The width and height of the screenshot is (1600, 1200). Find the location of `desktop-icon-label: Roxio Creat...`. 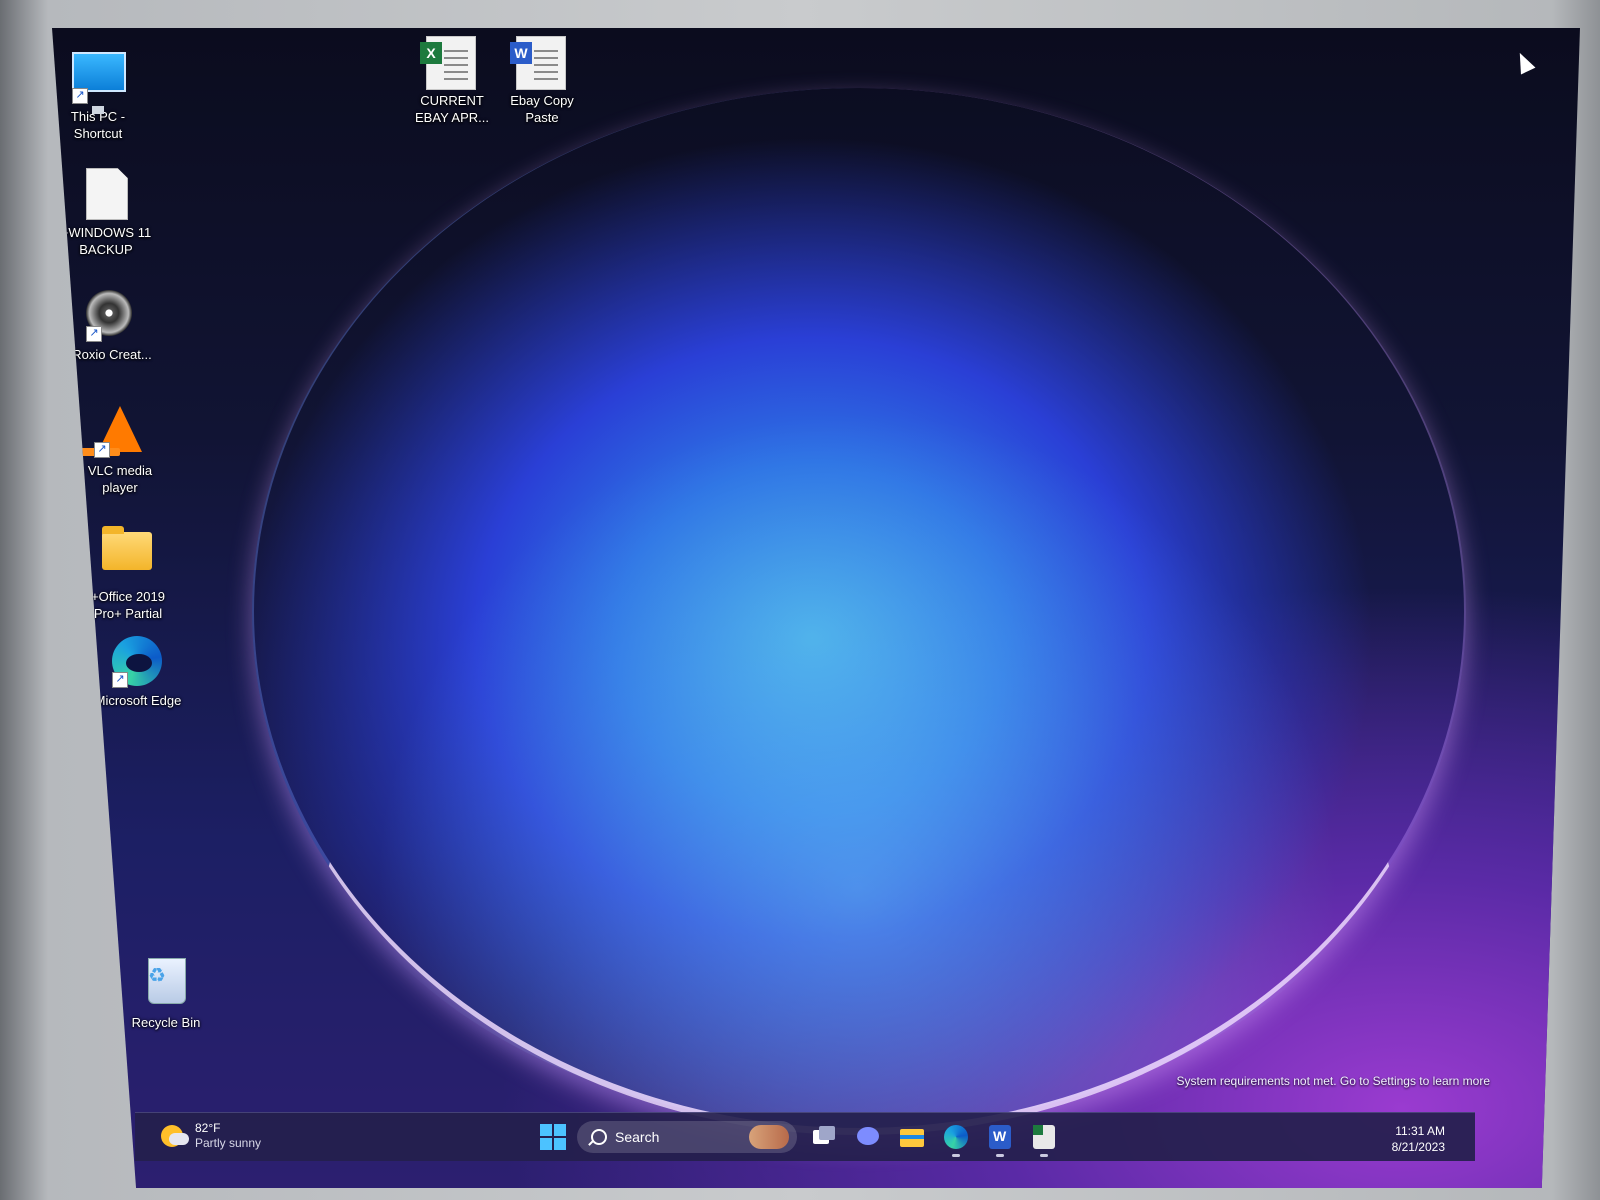

desktop-icon-label: Roxio Creat... is located at coordinates (112, 354).